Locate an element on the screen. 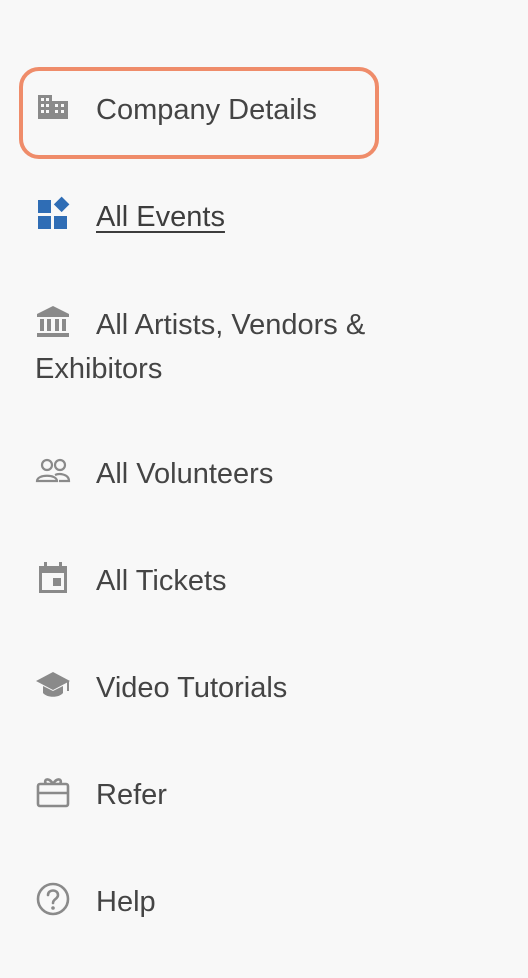 Image resolution: width=528 pixels, height=978 pixels. nav-item-label: Help is located at coordinates (126, 901).